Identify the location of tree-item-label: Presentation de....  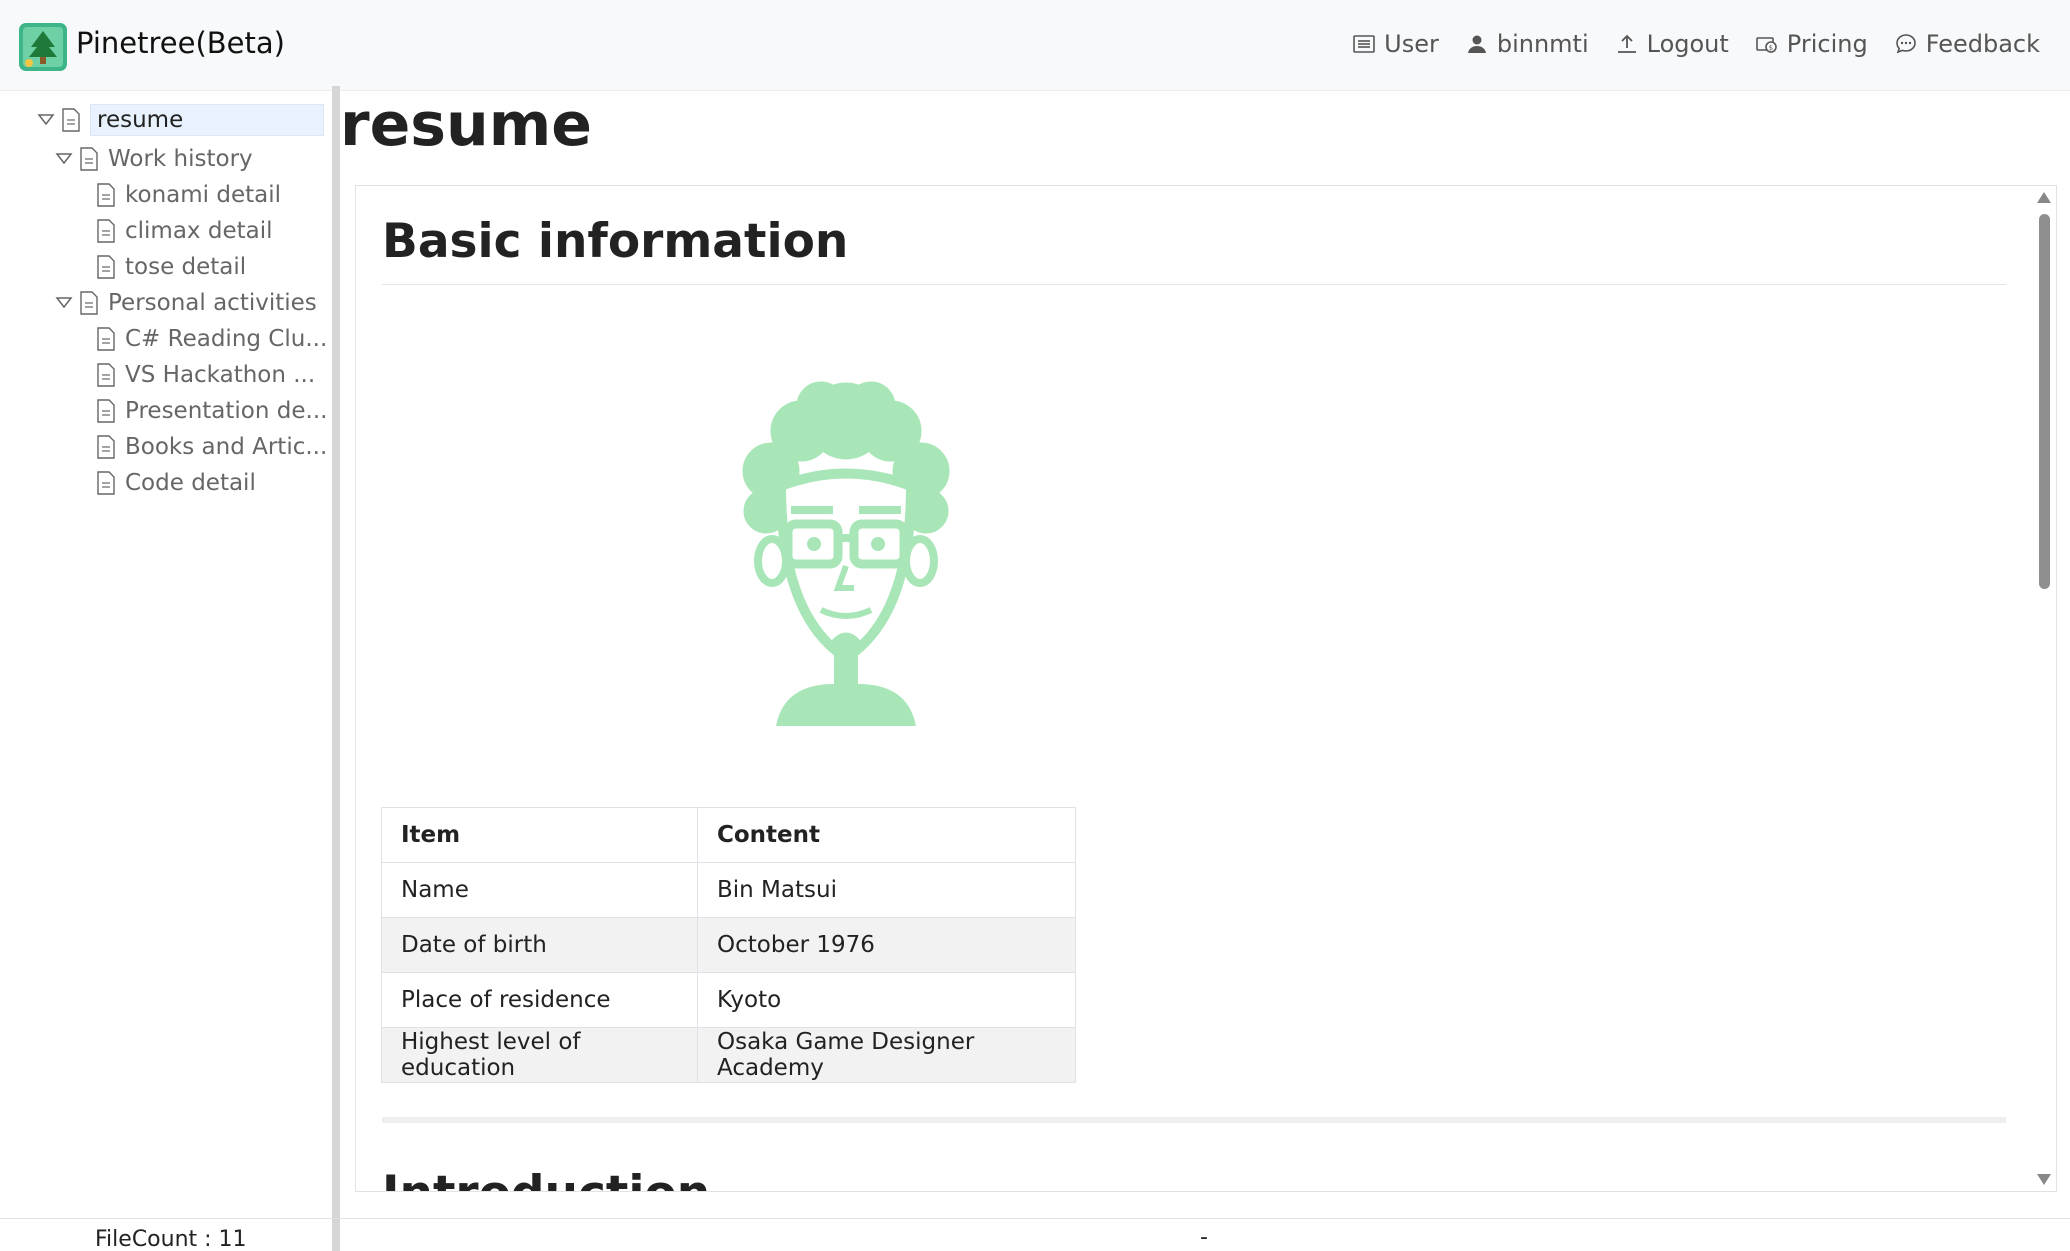
(226, 411).